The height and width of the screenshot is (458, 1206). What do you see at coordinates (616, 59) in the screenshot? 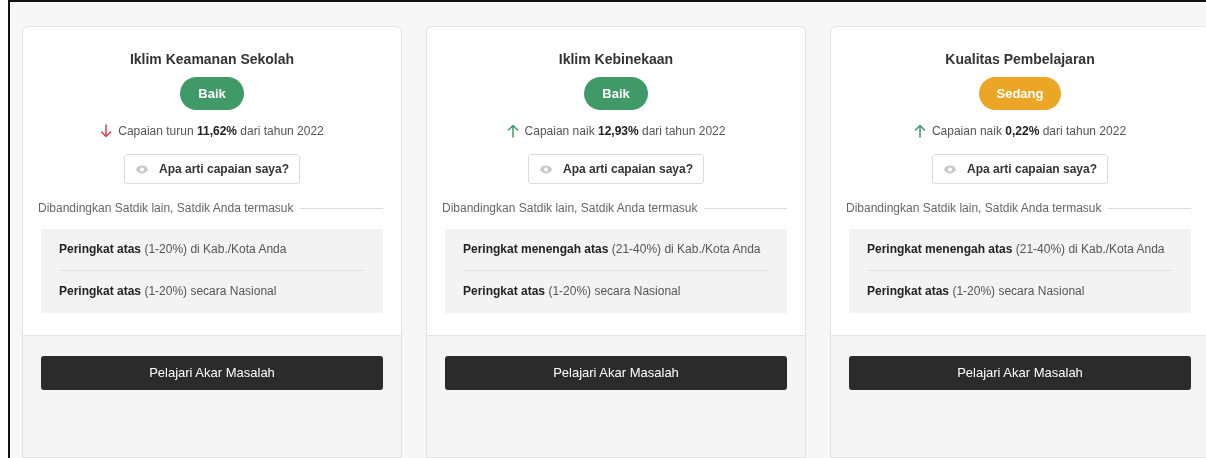
I see `card-title: Iklim Kebinekaan` at bounding box center [616, 59].